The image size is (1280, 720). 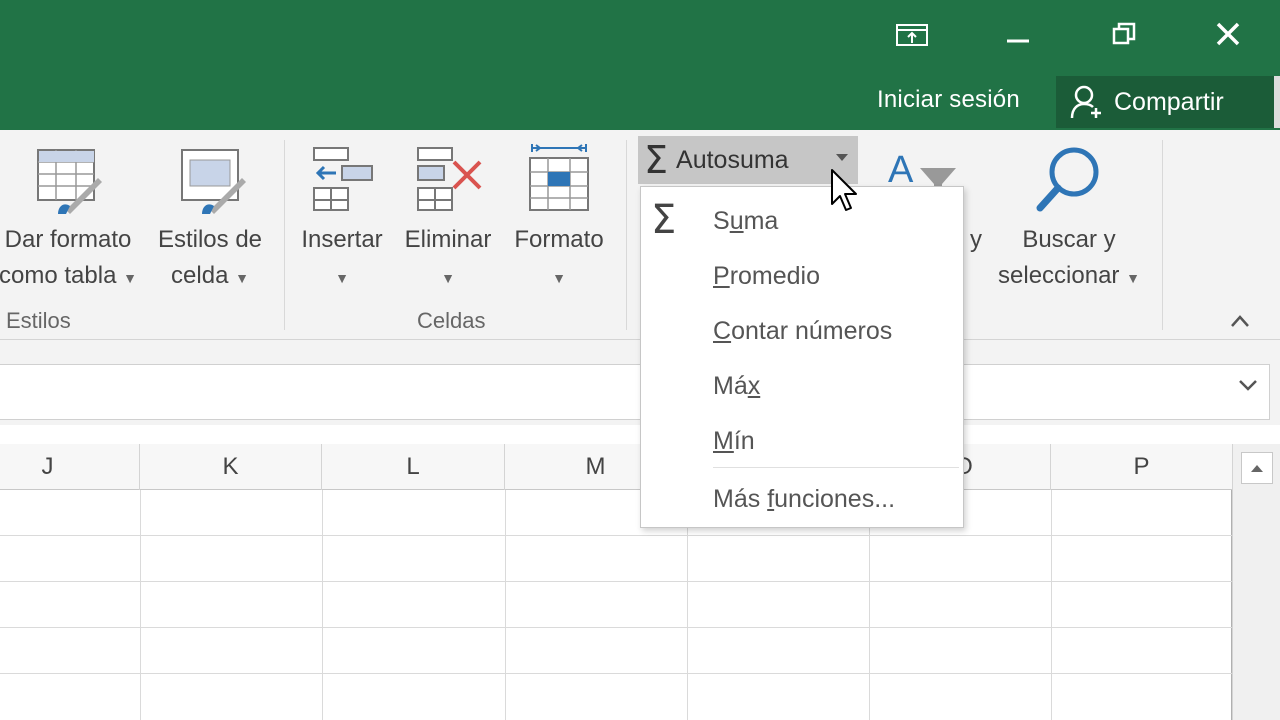 I want to click on column-letter: K, so click(x=230, y=466).